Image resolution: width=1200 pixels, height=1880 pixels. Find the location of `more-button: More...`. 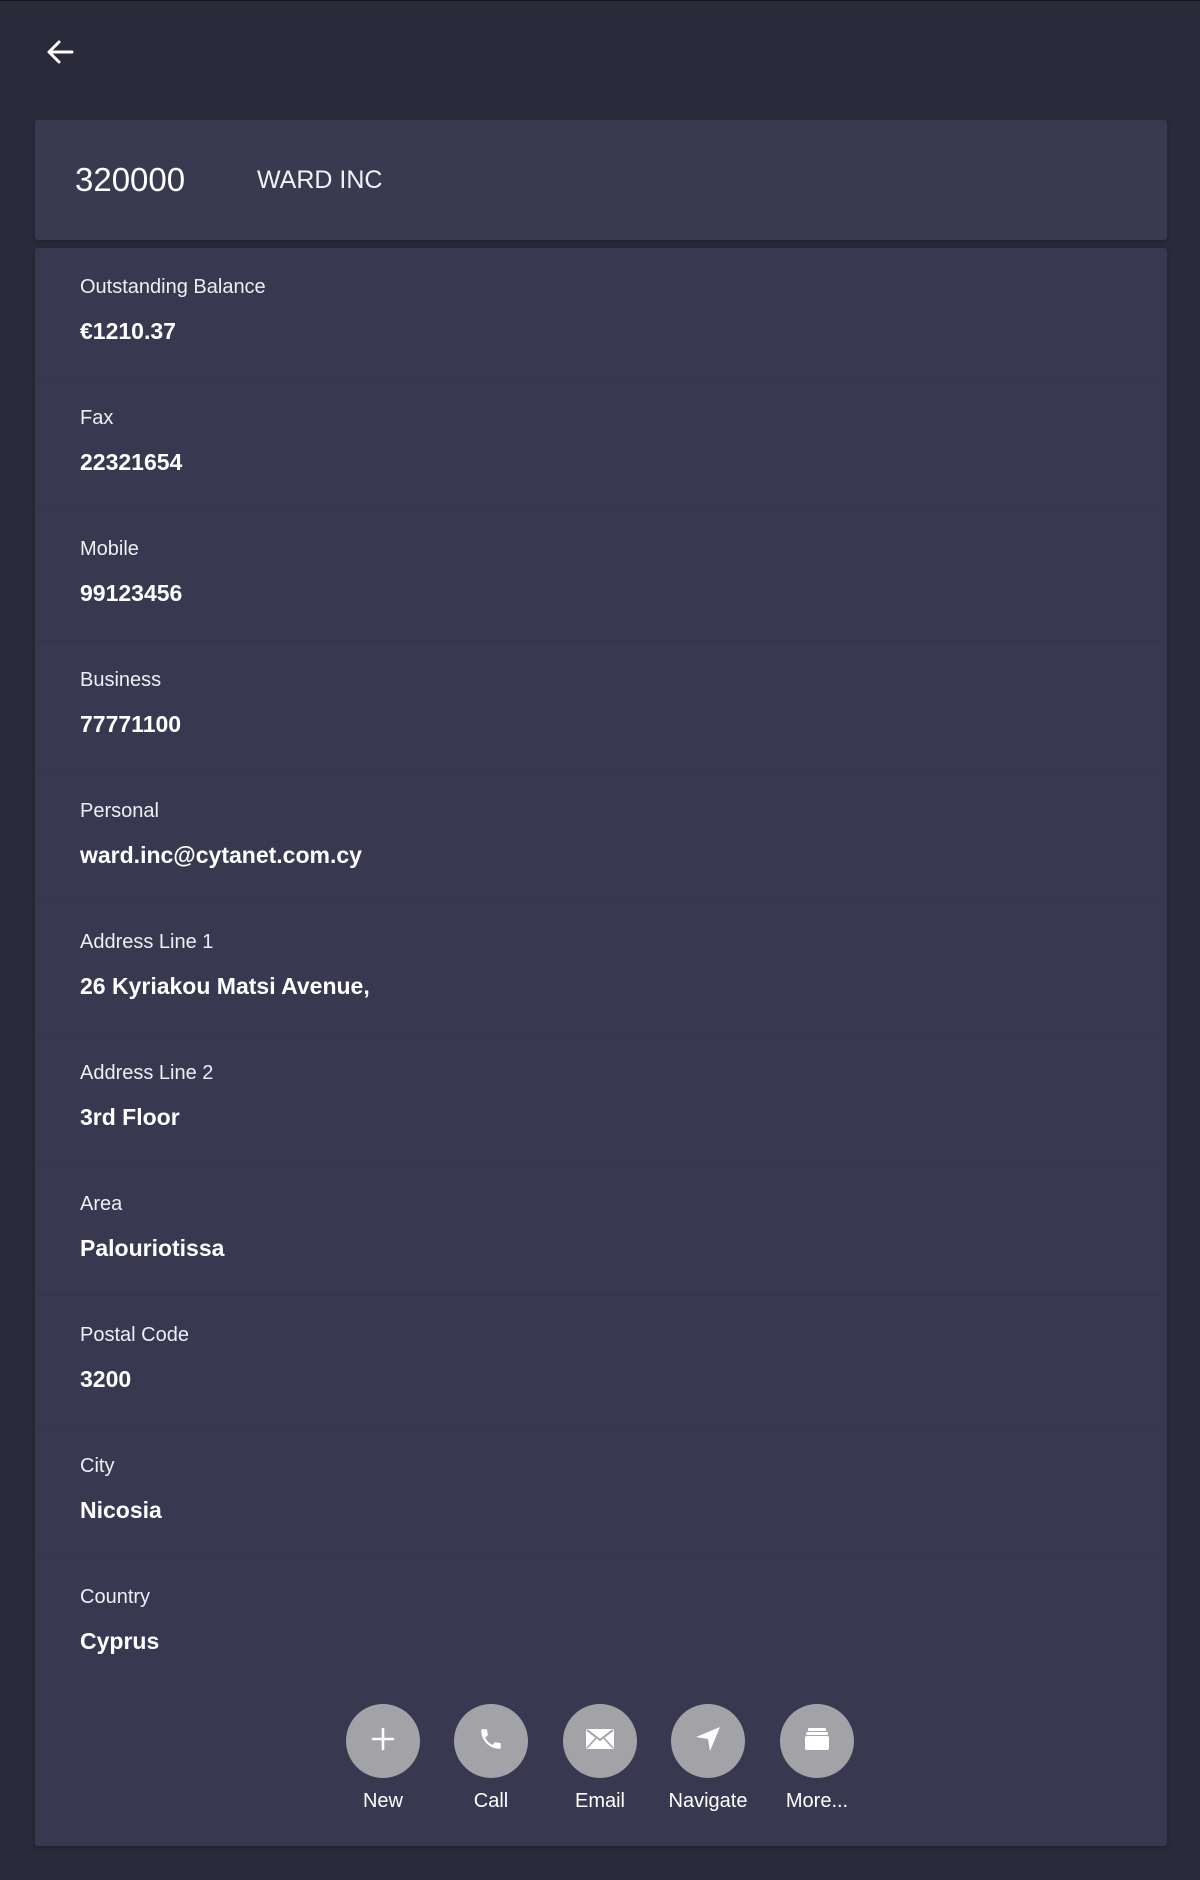

more-button: More... is located at coordinates (817, 1758).